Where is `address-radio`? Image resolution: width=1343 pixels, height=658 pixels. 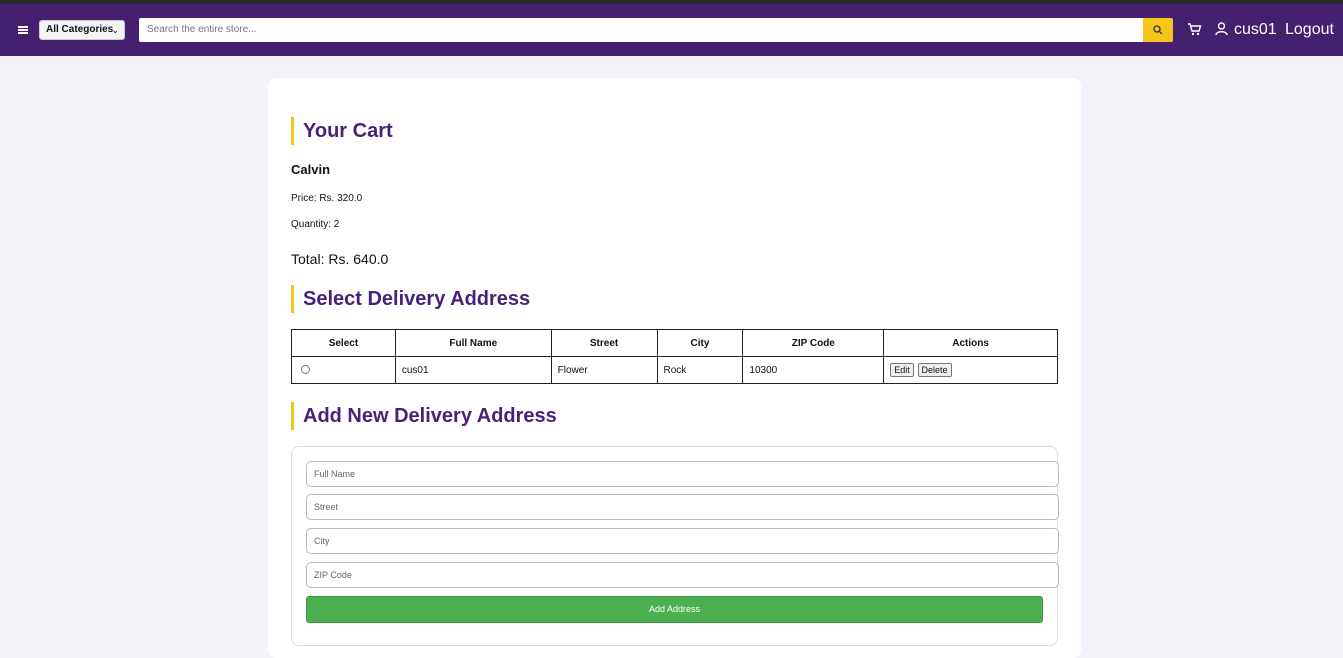
address-radio is located at coordinates (305, 370).